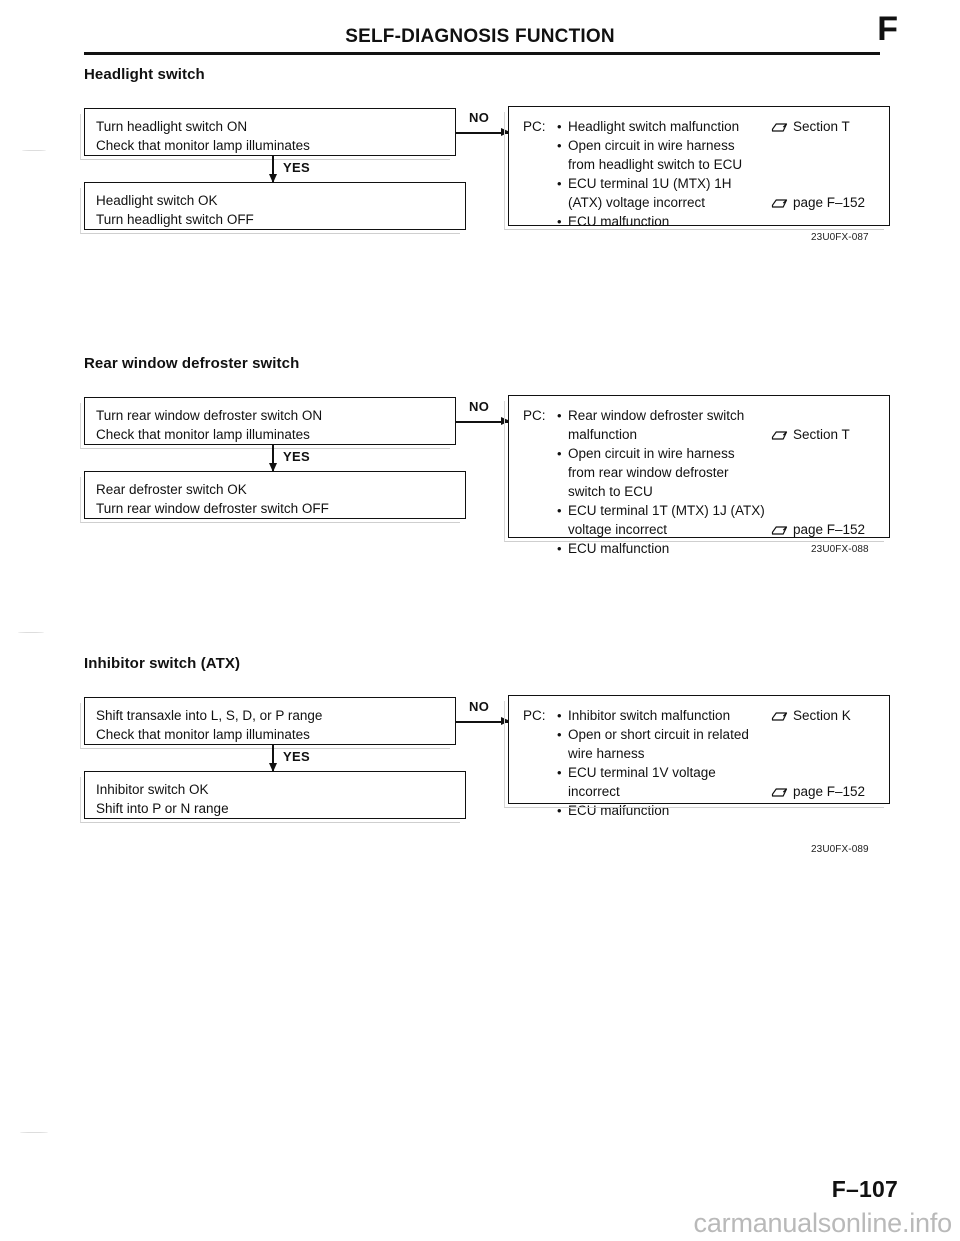  I want to click on flow-box-line: Turn headlight switch OFF, so click(175, 219).